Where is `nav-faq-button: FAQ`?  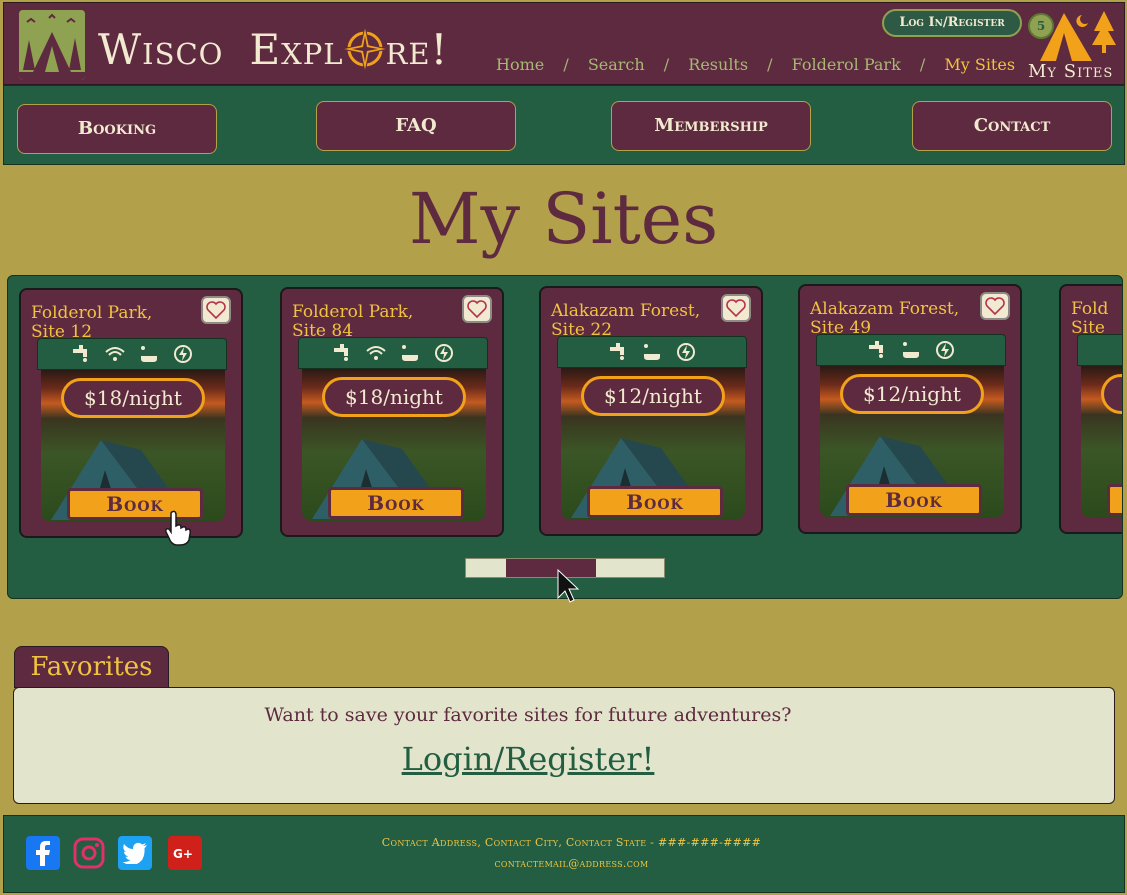
nav-faq-button: FAQ is located at coordinates (416, 126).